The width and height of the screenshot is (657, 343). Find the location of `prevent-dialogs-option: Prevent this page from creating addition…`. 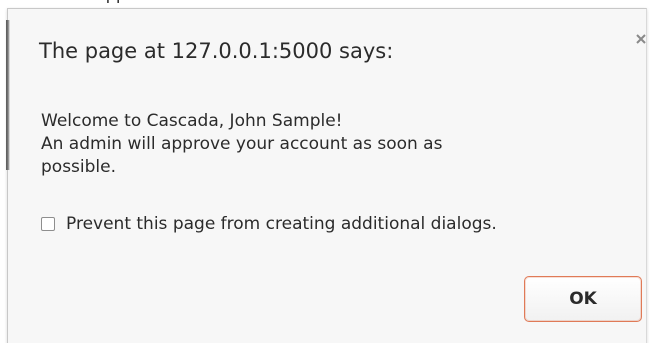

prevent-dialogs-option: Prevent this page from creating addition… is located at coordinates (269, 224).